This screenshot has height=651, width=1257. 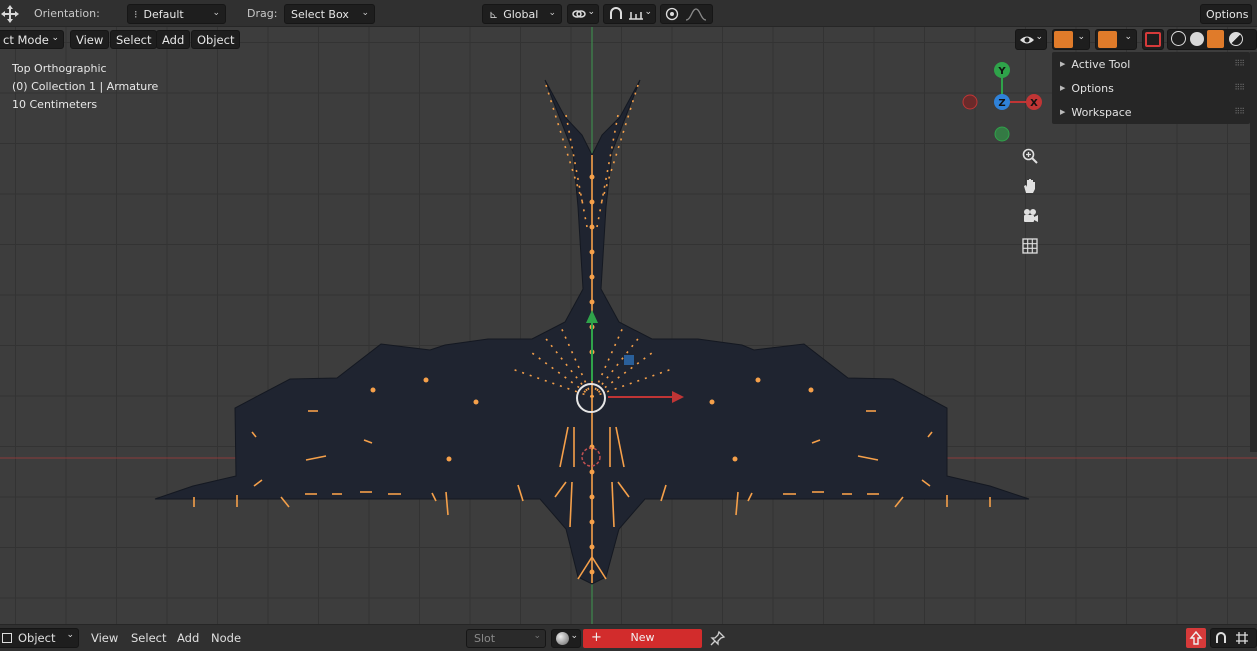 What do you see at coordinates (85, 86) in the screenshot?
I see `collection-info: (0) Collection 1 | Armature` at bounding box center [85, 86].